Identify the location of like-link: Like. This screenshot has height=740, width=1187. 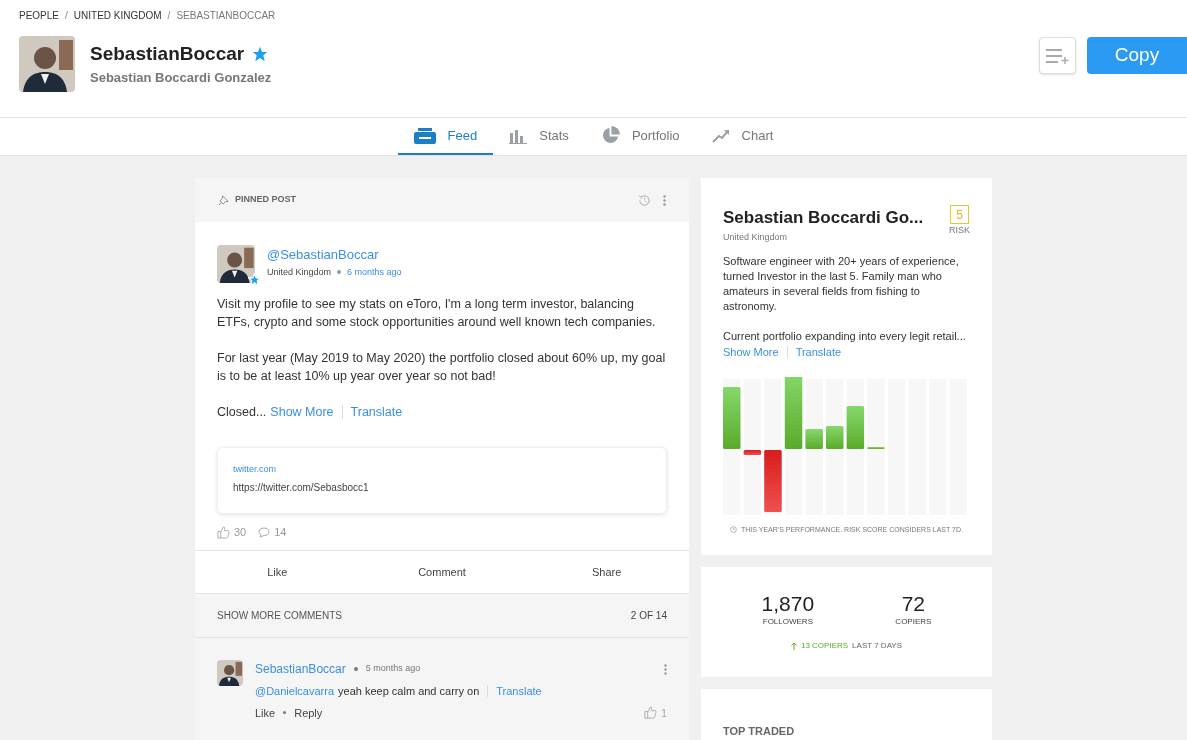
(265, 712).